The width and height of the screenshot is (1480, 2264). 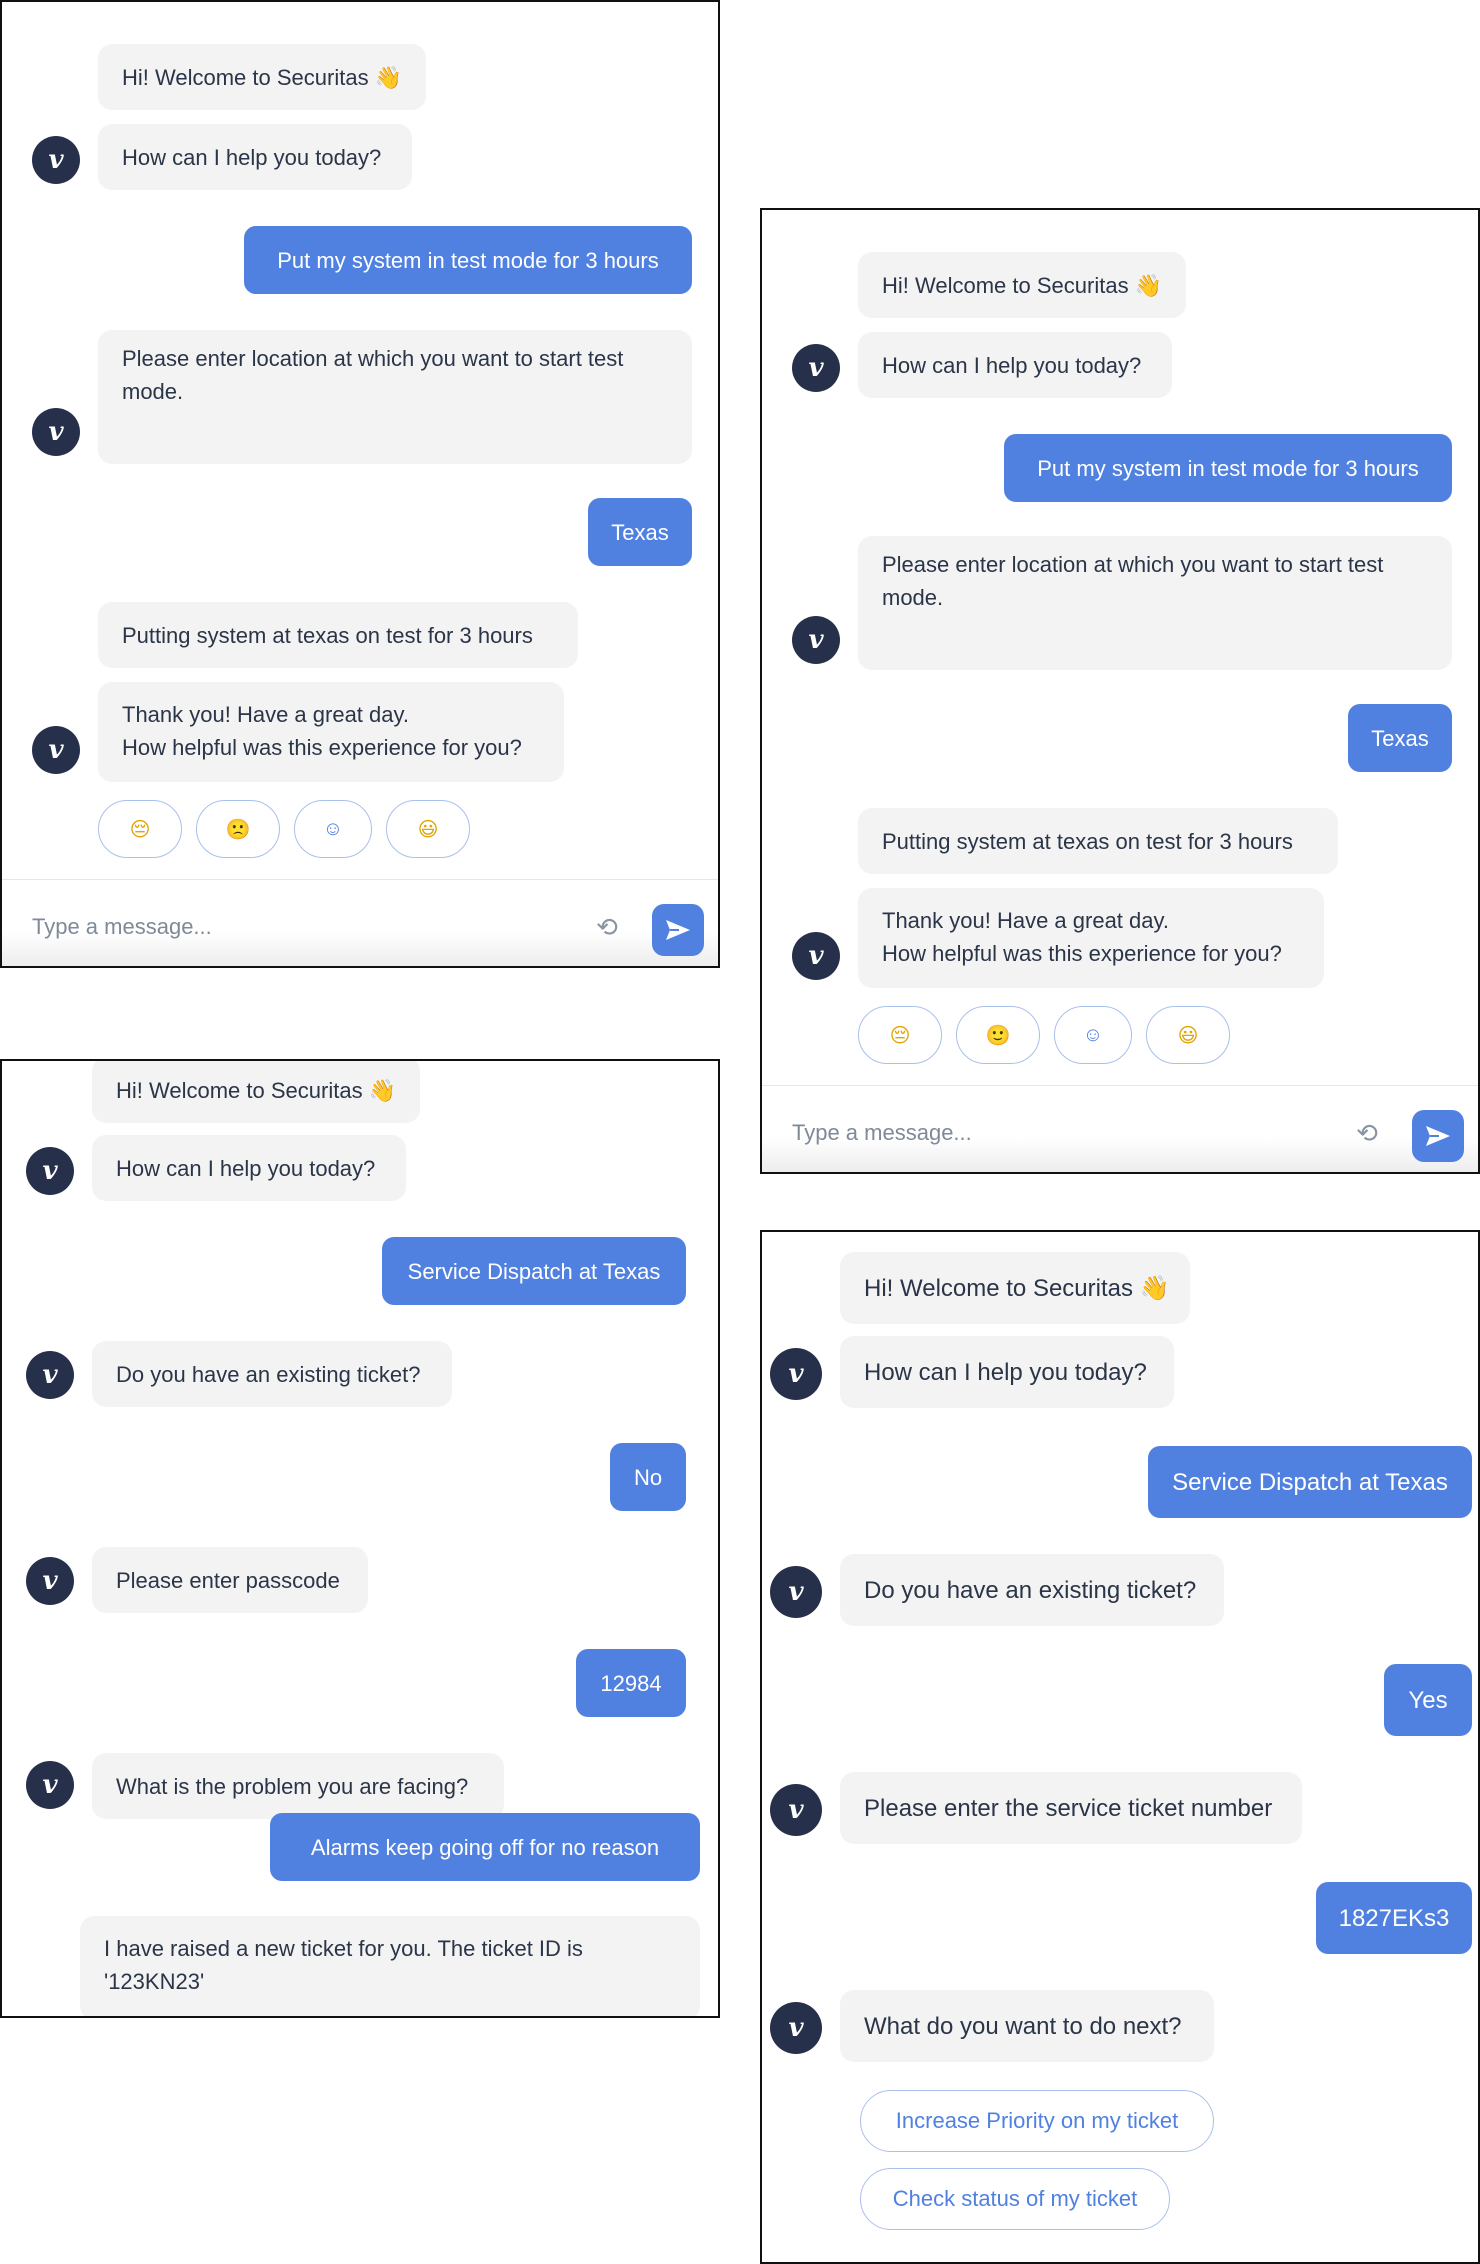 What do you see at coordinates (631, 1683) in the screenshot?
I see `user-message: 12984` at bounding box center [631, 1683].